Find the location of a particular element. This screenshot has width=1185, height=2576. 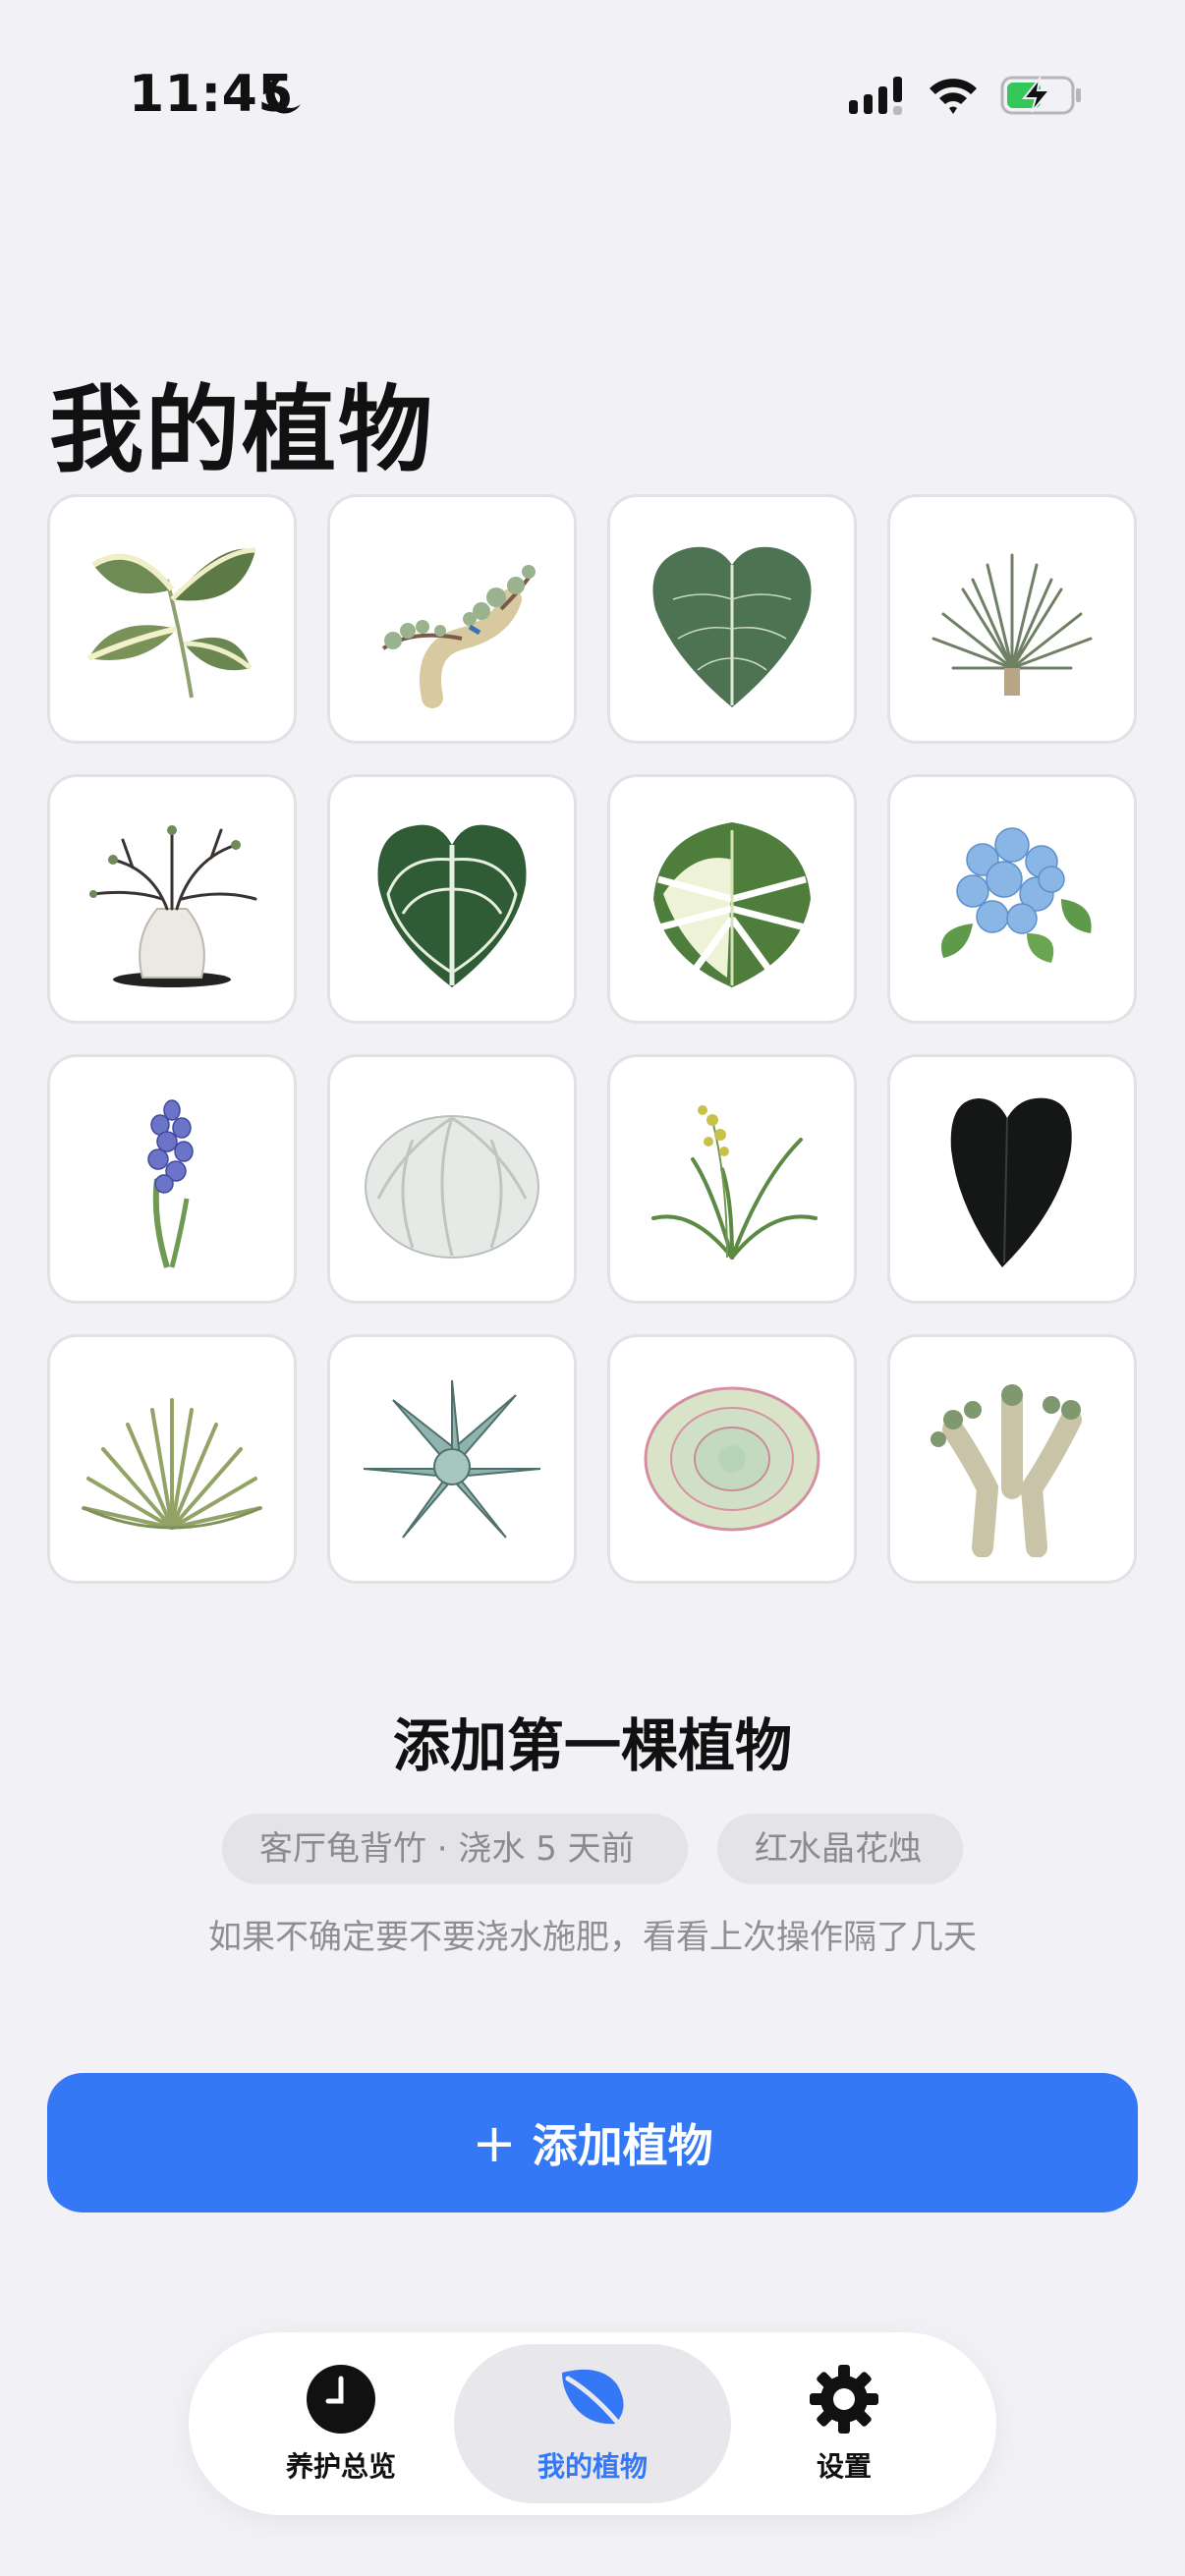

plant-tile-astrophytum is located at coordinates (452, 1179).